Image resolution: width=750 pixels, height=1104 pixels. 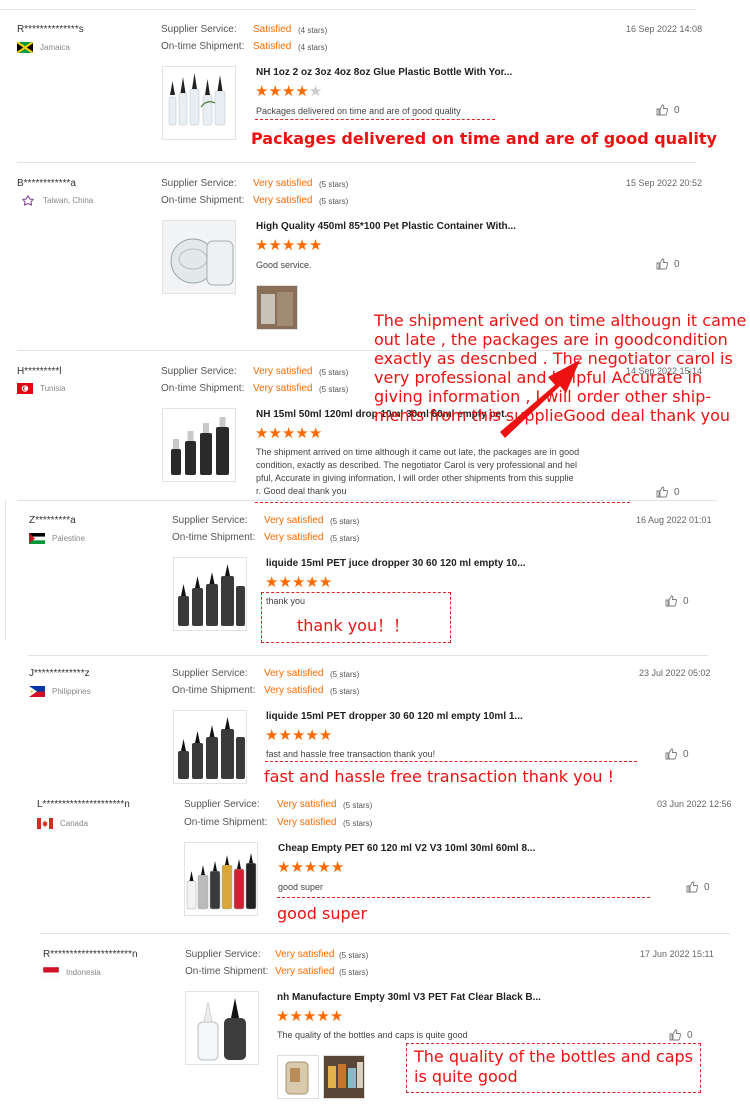 What do you see at coordinates (466, 1076) in the screenshot?
I see `annotation-line: is quite good` at bounding box center [466, 1076].